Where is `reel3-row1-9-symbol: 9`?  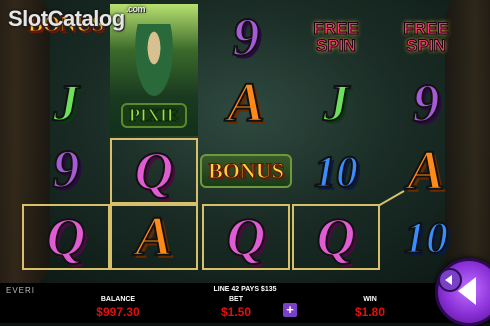
reel3-row1-9-symbol: 9 is located at coordinates (246, 37).